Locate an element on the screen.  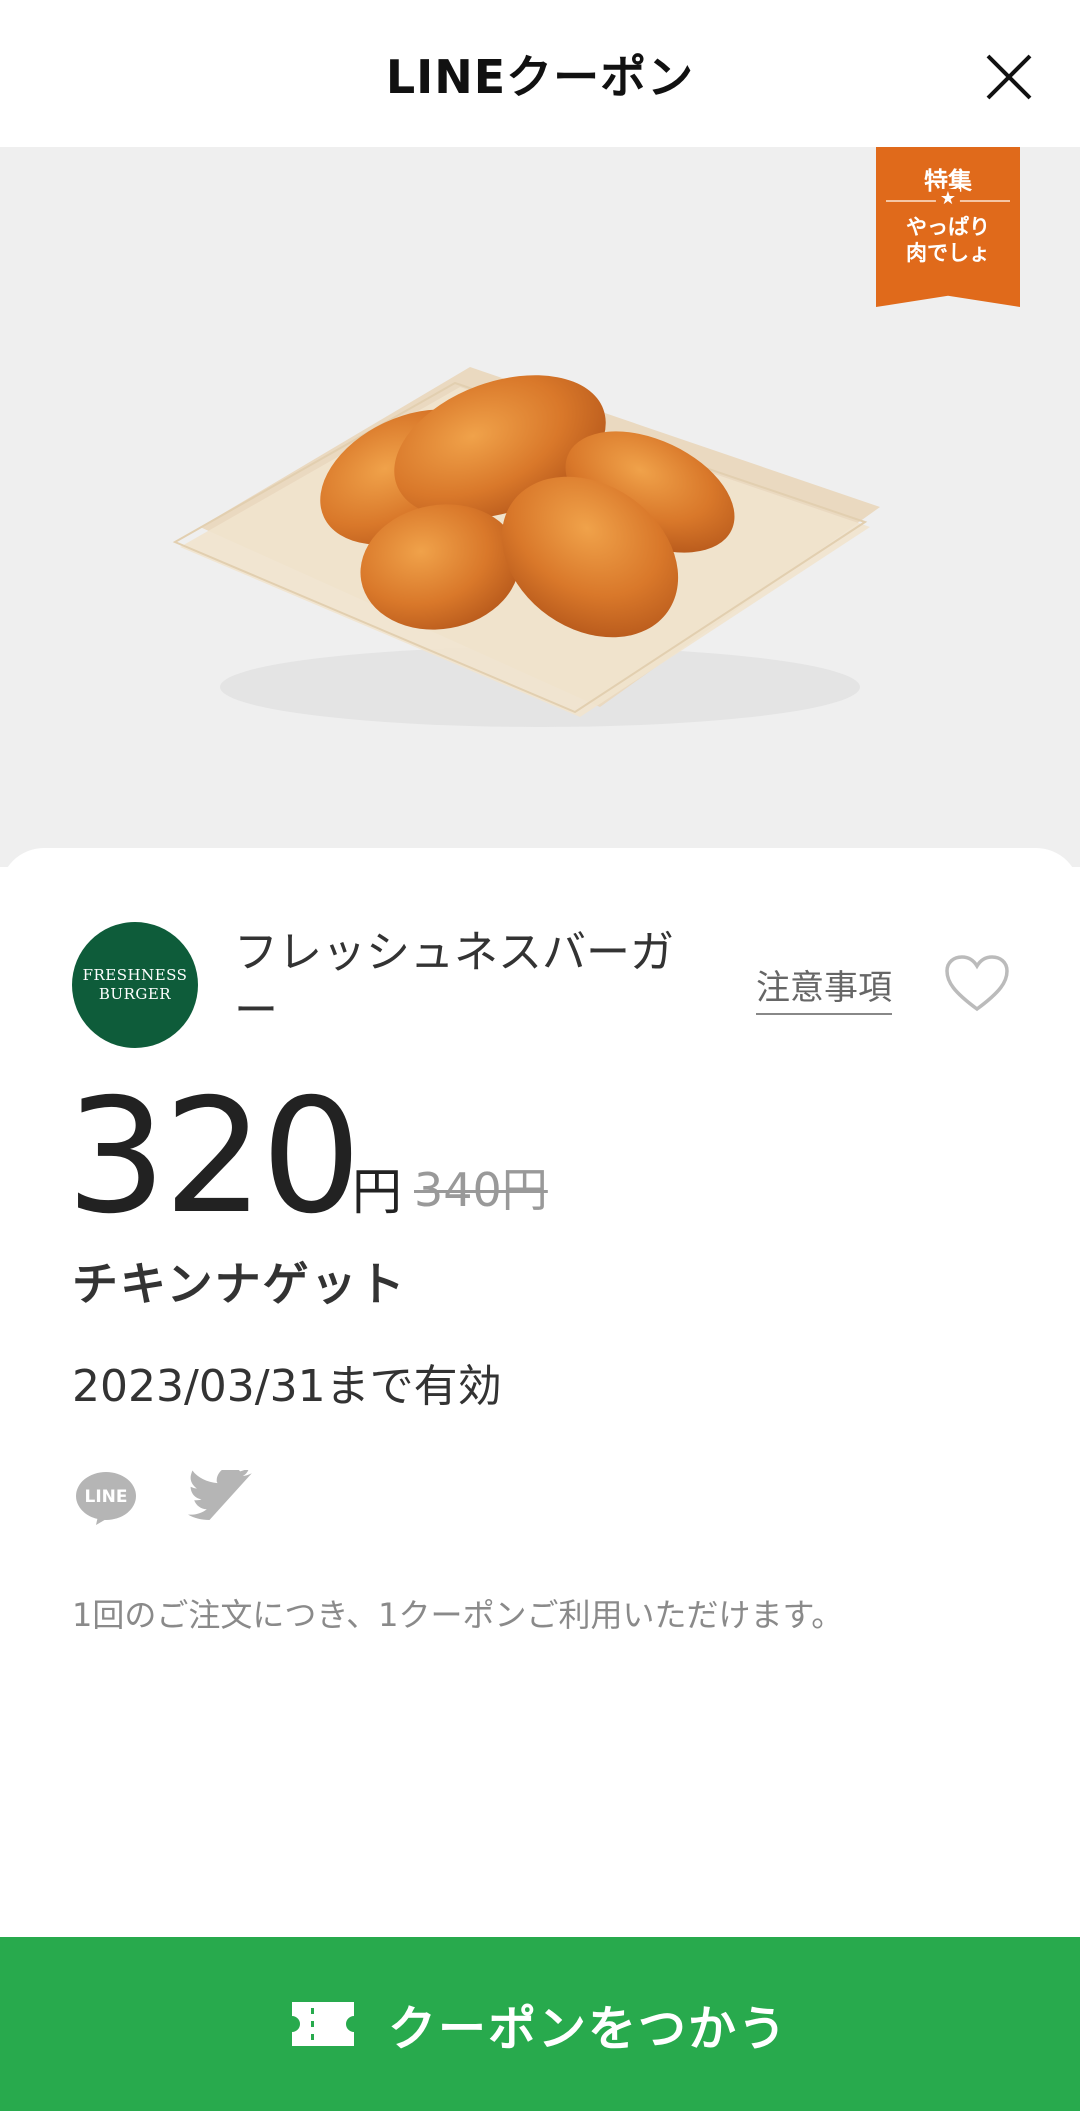
ribbon-text: やっぱり 肉でしょ is located at coordinates (948, 240).